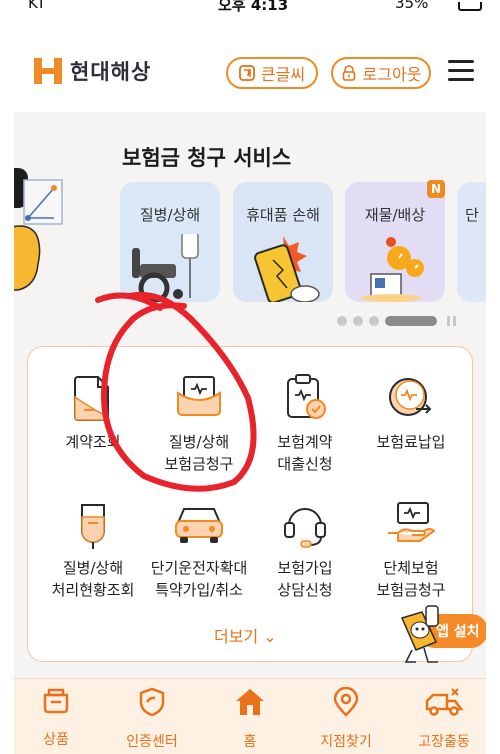  What do you see at coordinates (452, 321) in the screenshot?
I see `pause-icon` at bounding box center [452, 321].